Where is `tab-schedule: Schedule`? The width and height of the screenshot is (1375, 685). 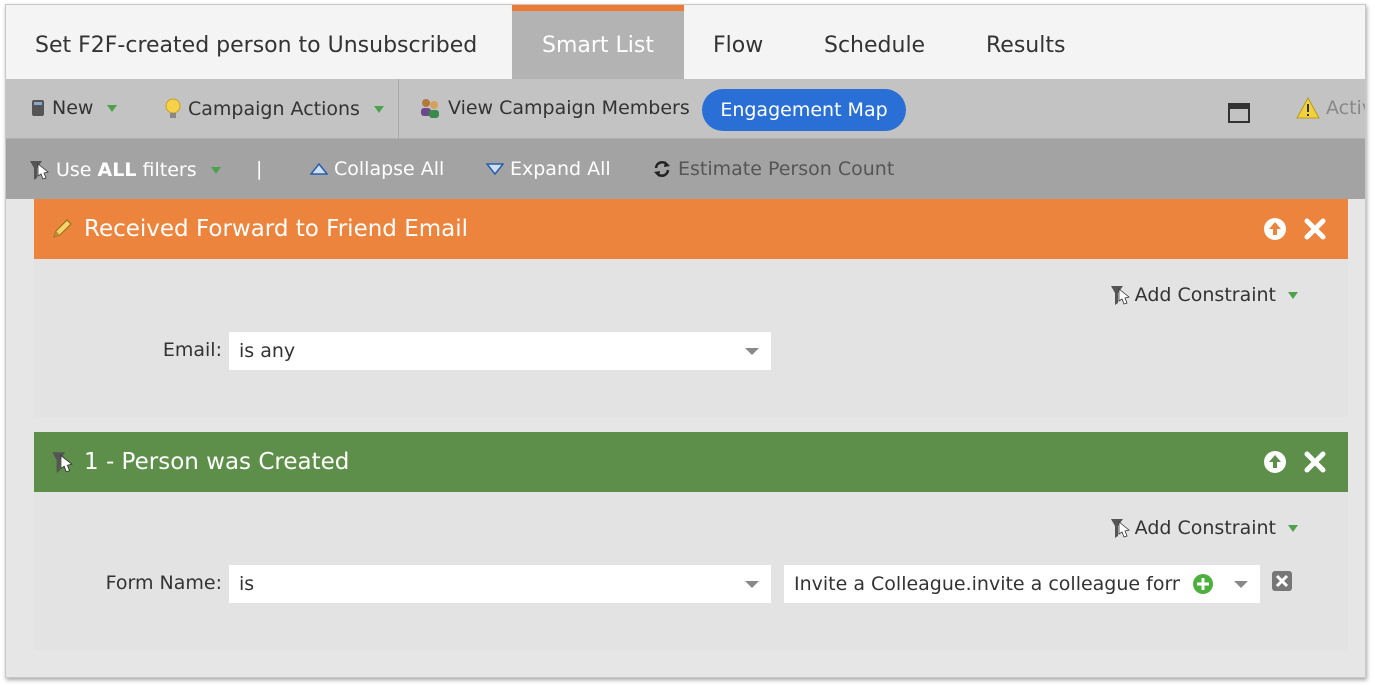 tab-schedule: Schedule is located at coordinates (874, 45).